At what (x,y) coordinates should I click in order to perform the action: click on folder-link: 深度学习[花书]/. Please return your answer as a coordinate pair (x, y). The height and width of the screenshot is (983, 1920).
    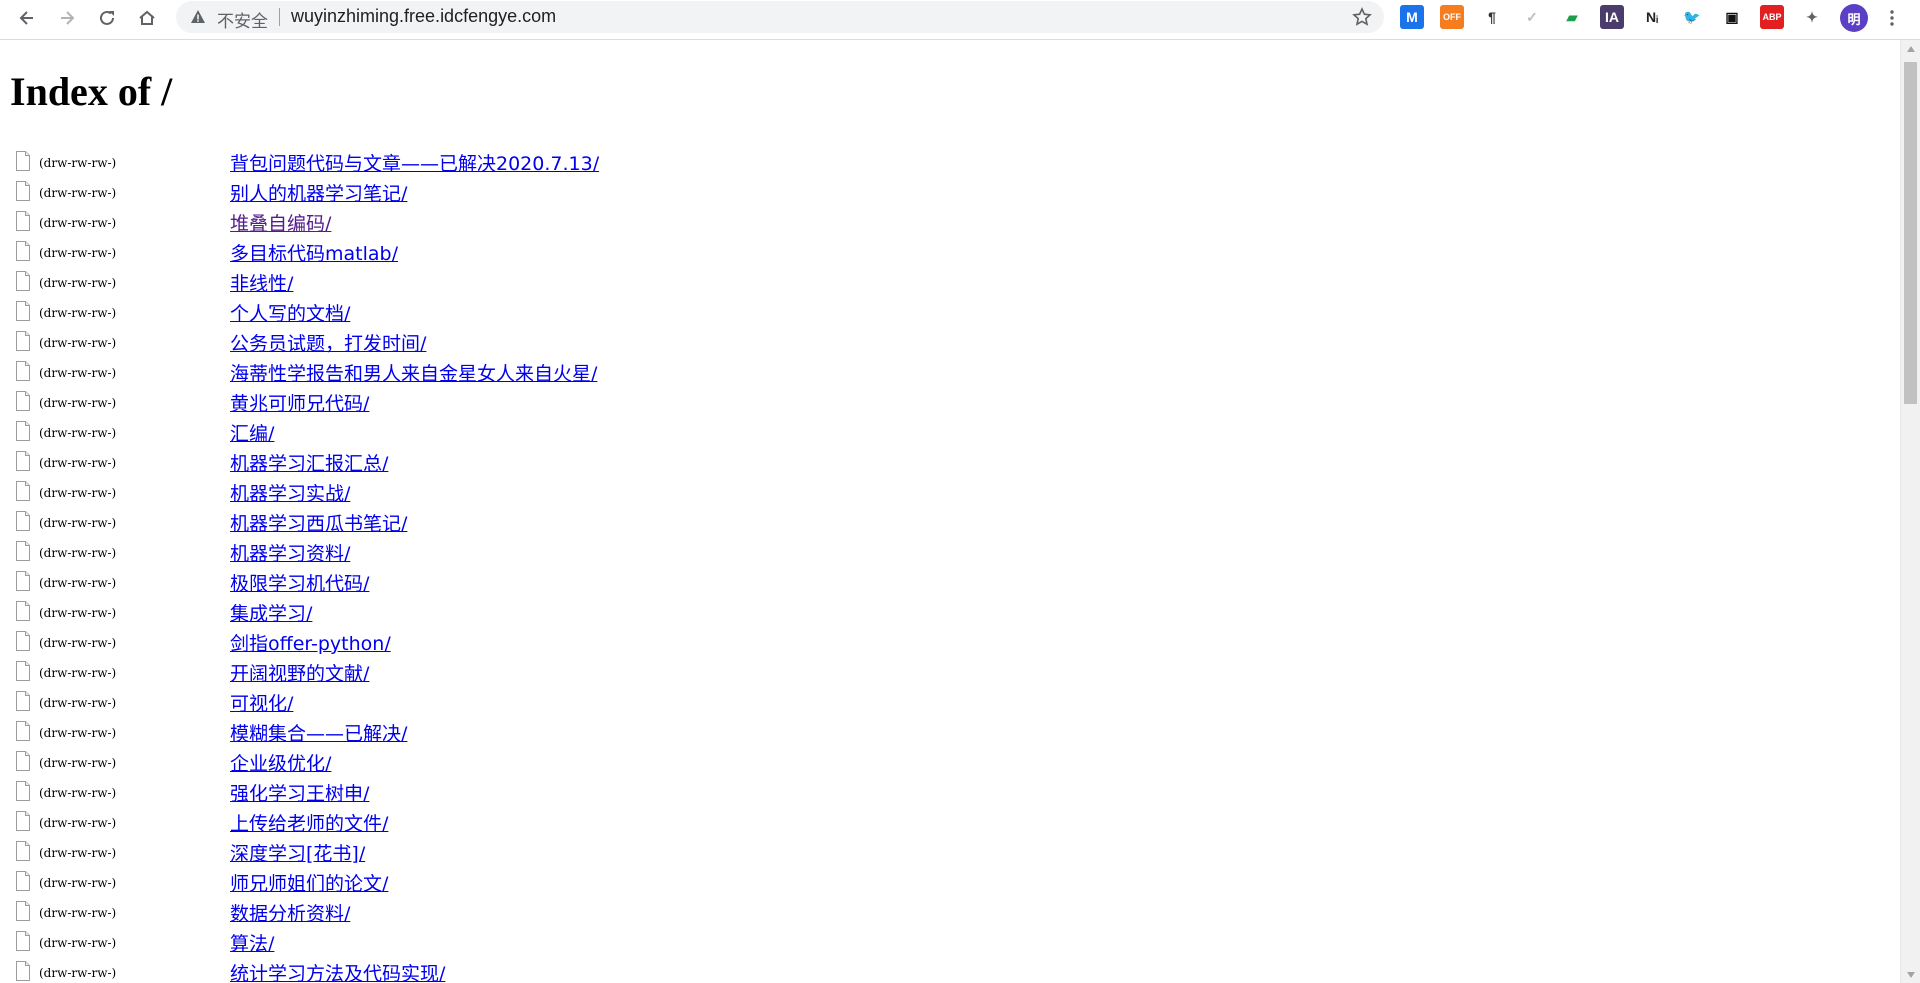
    Looking at the image, I should click on (297, 852).